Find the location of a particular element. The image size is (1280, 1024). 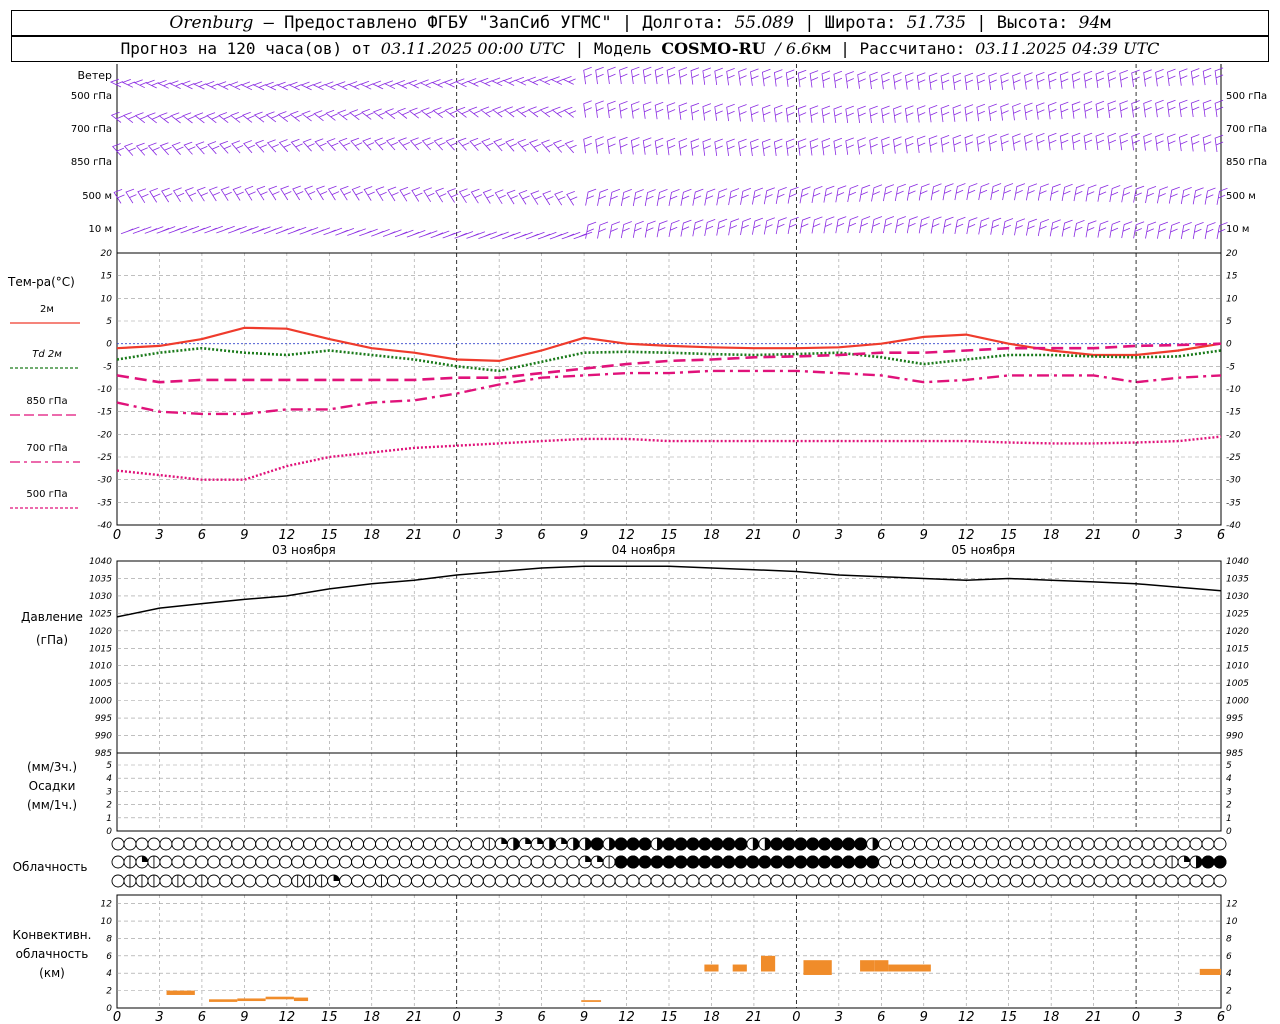

hour-tick-label: 18 is located at coordinates (371, 1017).